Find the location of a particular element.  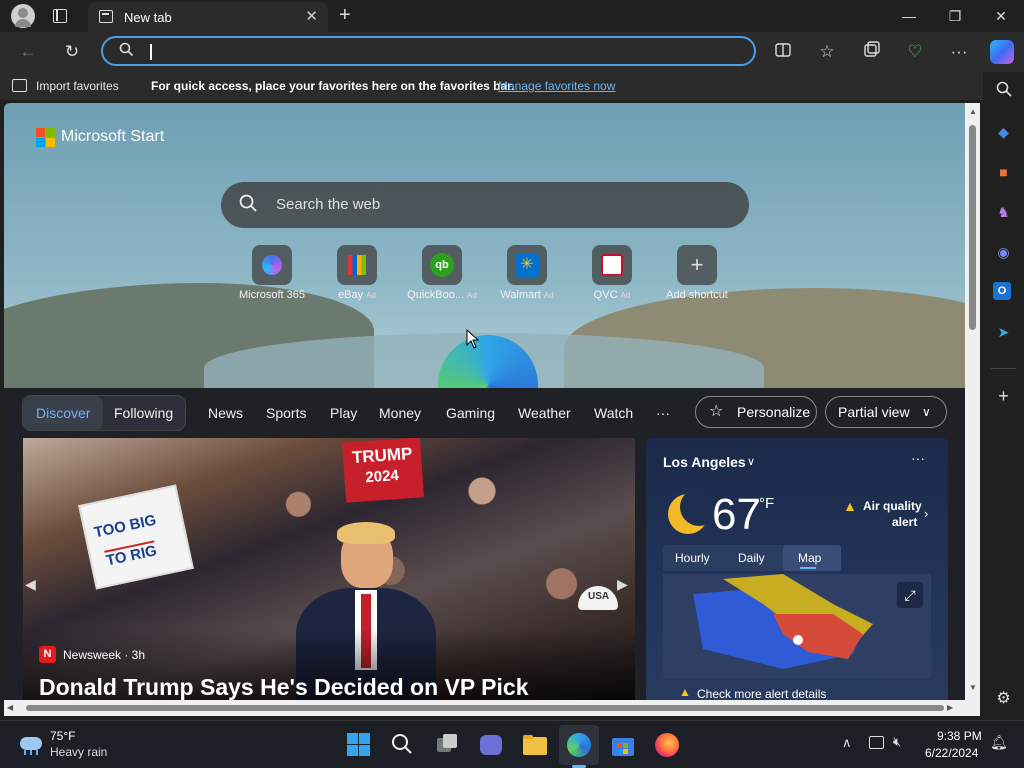

scroll-right-arrow-icon: ▶ is located at coordinates (950, 707).